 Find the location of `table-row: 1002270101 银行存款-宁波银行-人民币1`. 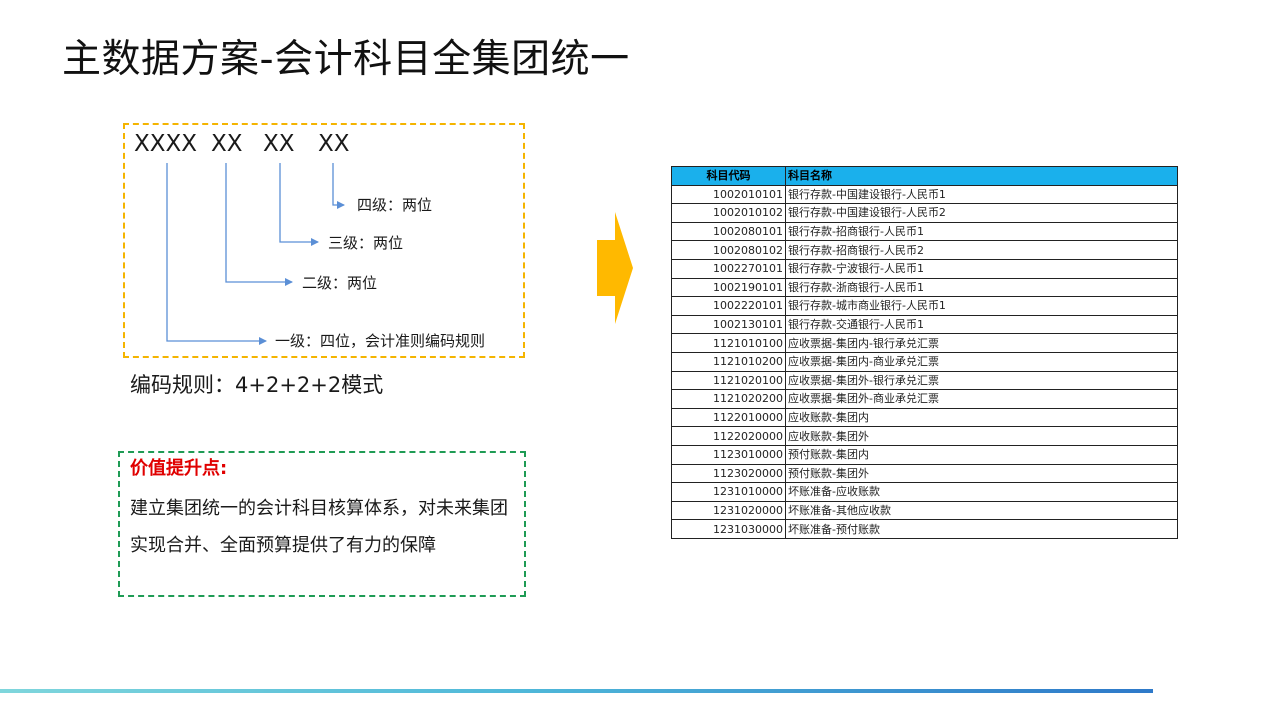

table-row: 1002270101 银行存款-宁波银行-人民币1 is located at coordinates (924, 268).